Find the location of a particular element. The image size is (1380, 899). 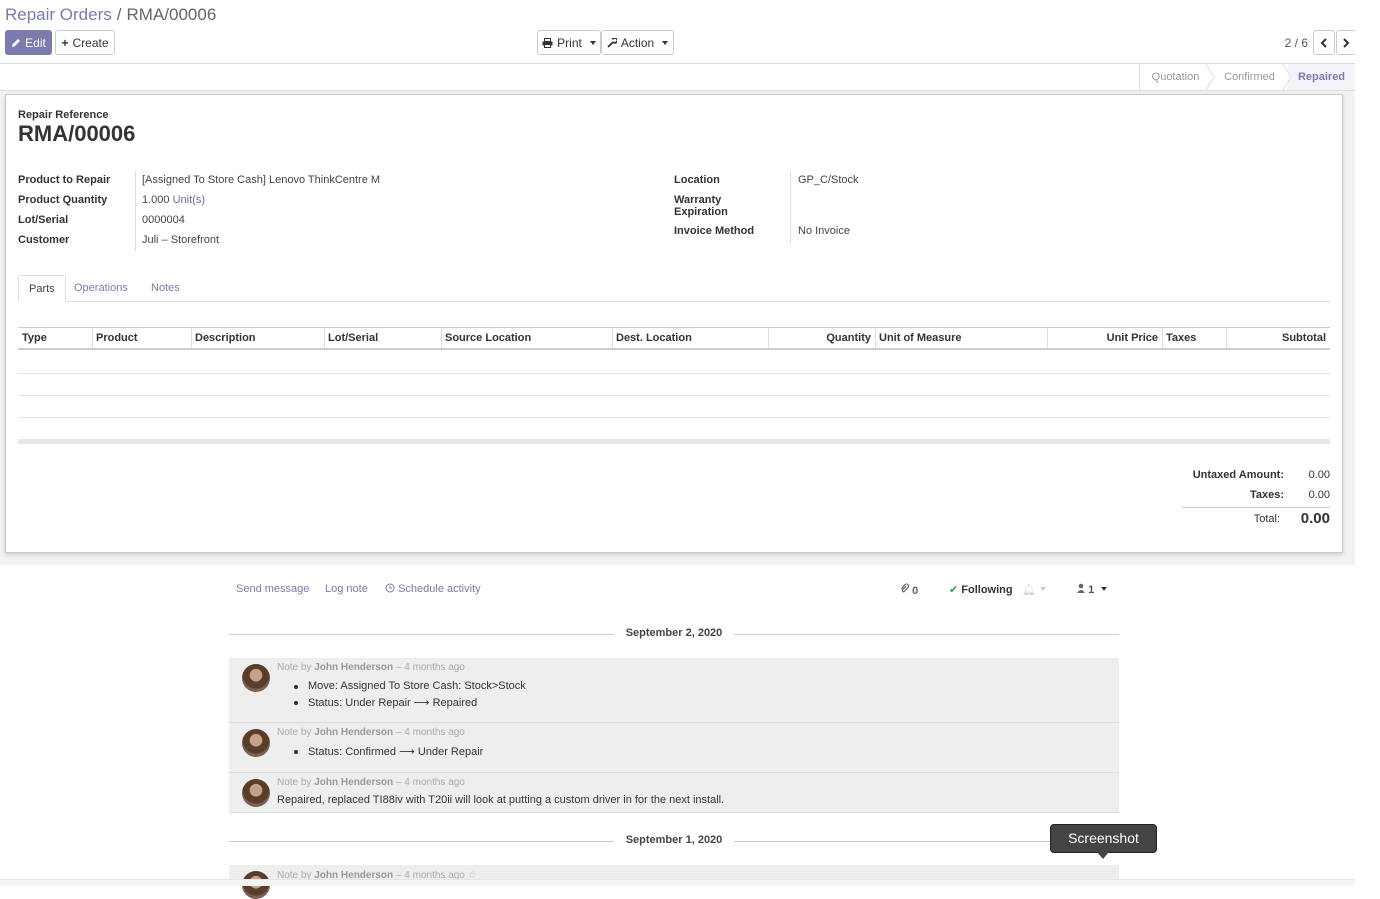

stage-confirmed: Confirmed is located at coordinates (1249, 77).